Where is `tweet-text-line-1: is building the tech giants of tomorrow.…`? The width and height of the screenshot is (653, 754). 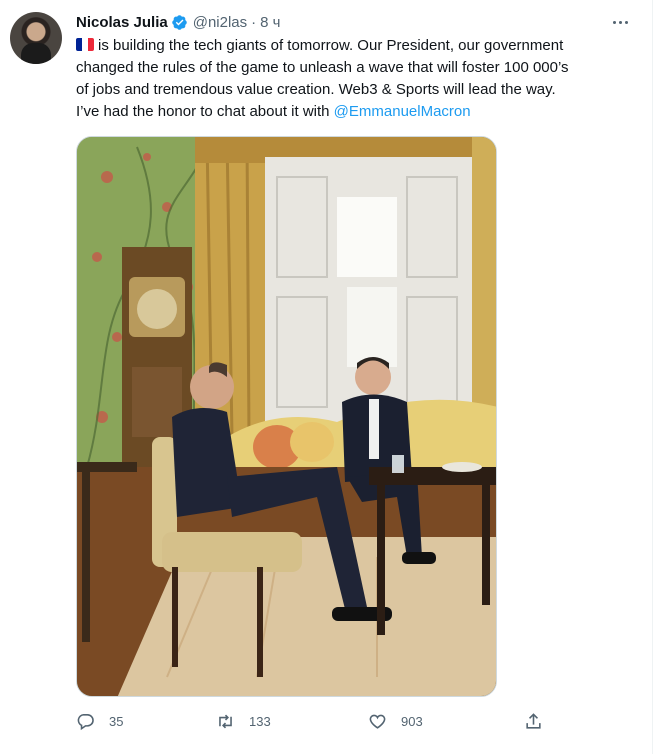
tweet-text-line-1: is building the tech giants of tomorrow.… is located at coordinates (356, 46).